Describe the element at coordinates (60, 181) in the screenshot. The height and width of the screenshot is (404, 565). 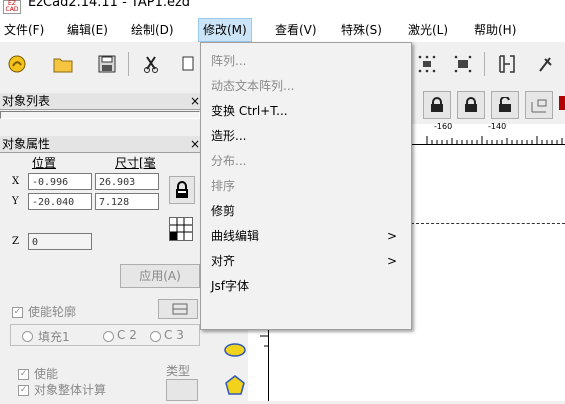
I see `x-position-field: -0.996` at that location.